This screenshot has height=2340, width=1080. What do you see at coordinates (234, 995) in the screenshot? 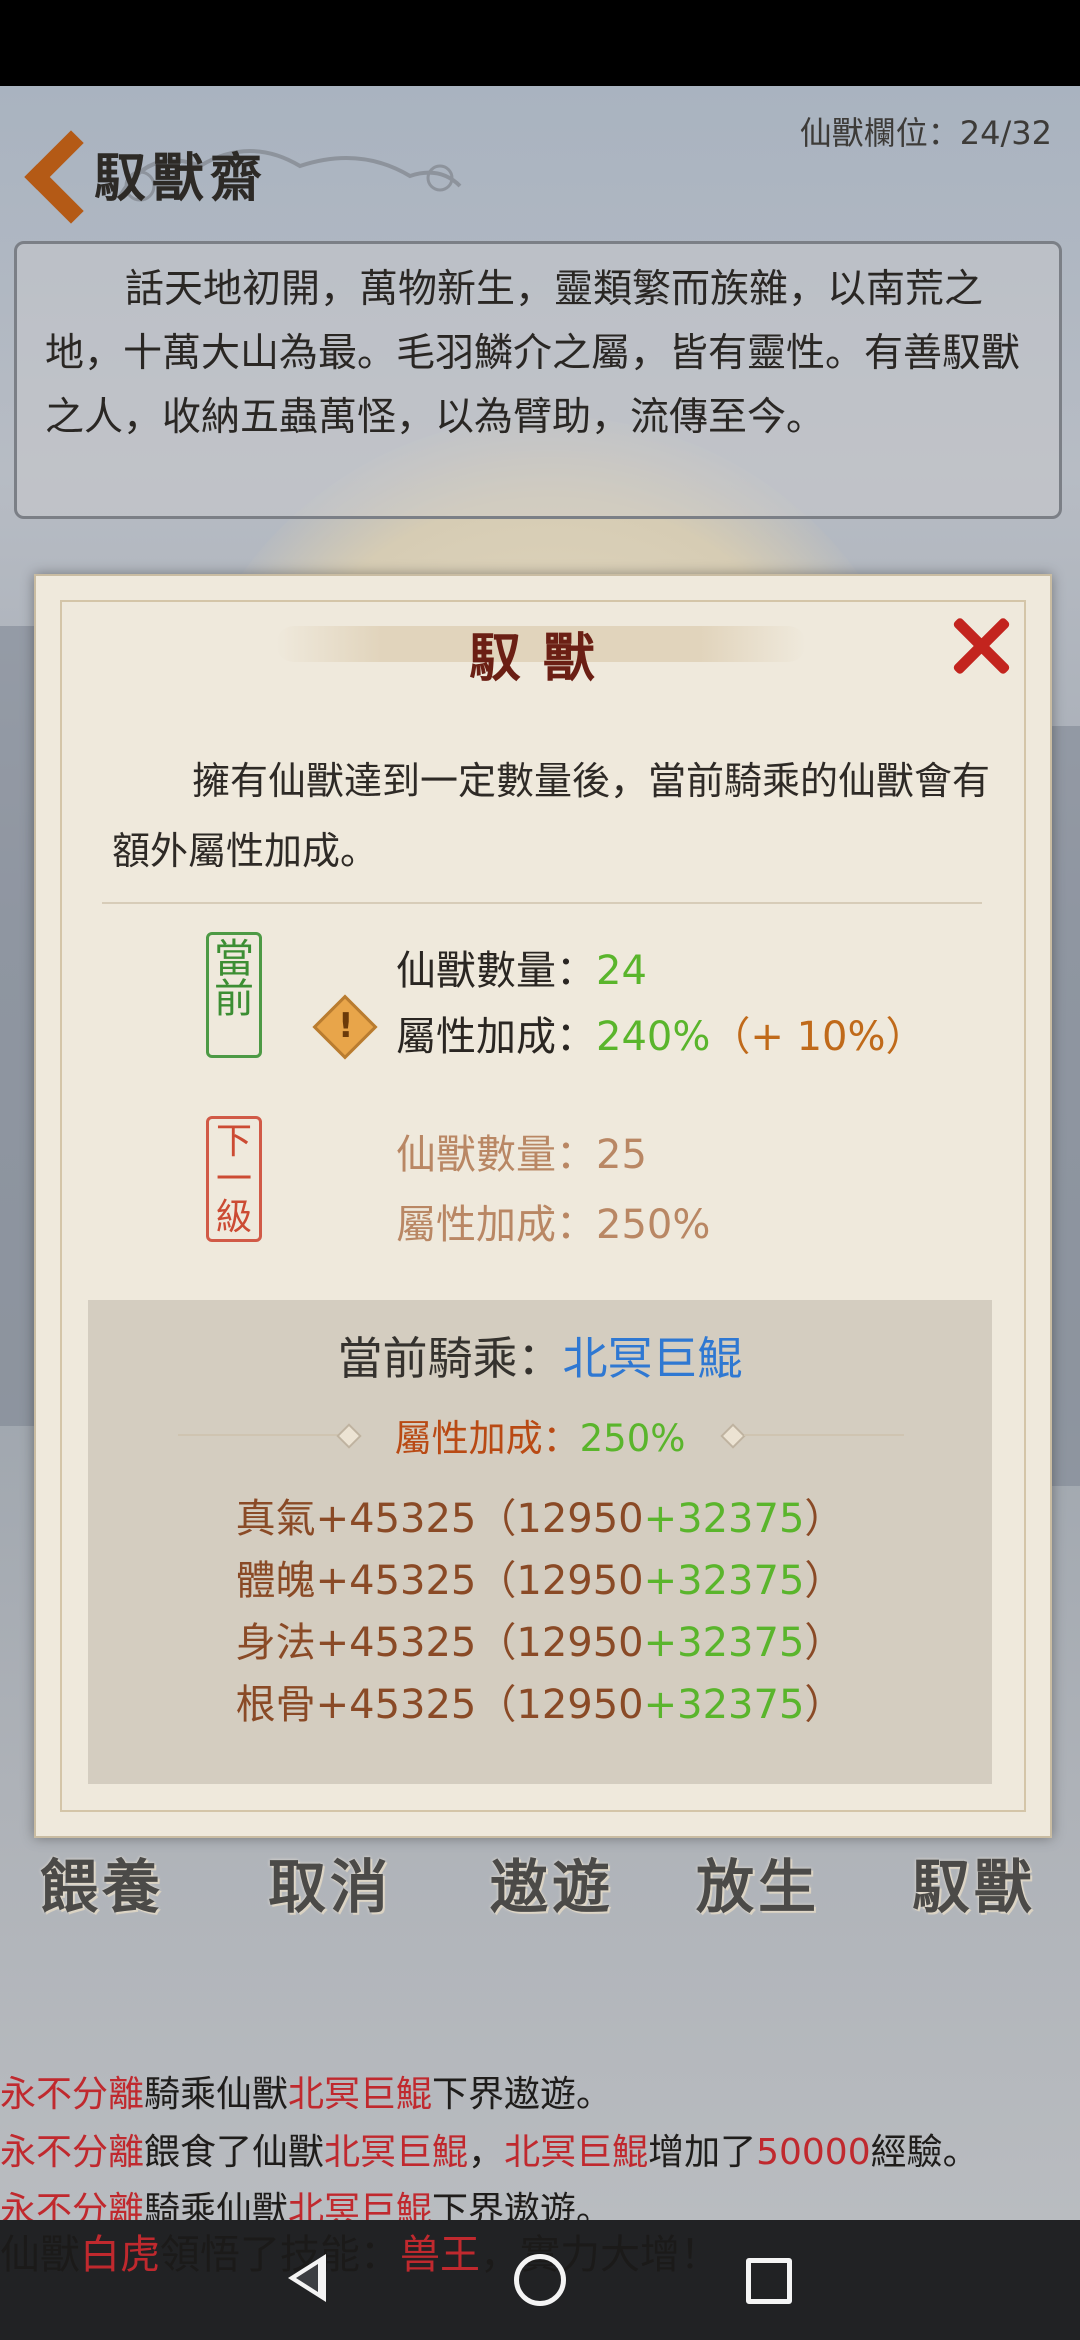
I see `current-level-stamp: 當前` at bounding box center [234, 995].